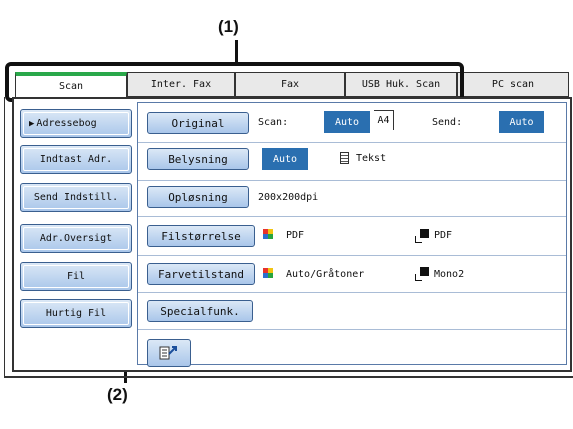  I want to click on callout-1-label: (1), so click(228, 26).